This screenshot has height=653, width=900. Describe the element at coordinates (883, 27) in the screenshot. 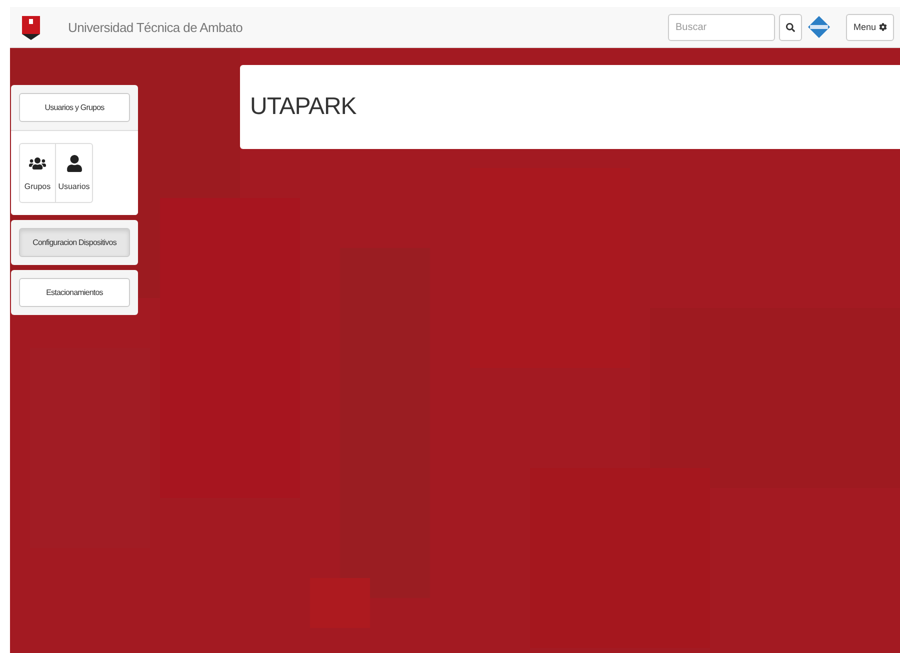

I see `gear-icon` at that location.